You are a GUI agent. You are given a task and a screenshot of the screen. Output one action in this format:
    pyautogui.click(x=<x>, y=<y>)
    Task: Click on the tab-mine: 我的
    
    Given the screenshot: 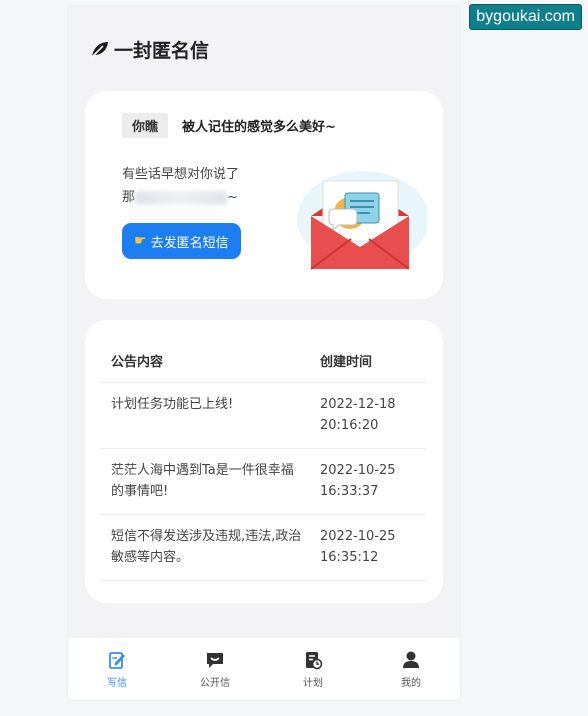 What is the action you would take?
    pyautogui.click(x=411, y=669)
    